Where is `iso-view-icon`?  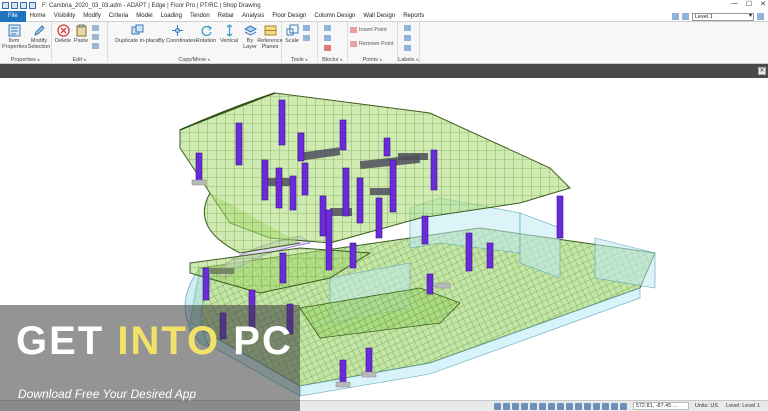
iso-view-icon is located at coordinates (560, 406).